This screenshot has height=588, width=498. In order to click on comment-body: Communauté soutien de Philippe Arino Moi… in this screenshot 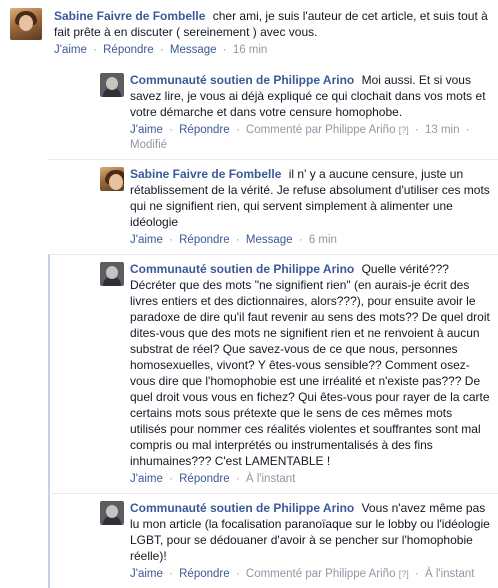, I will do `click(310, 96)`.